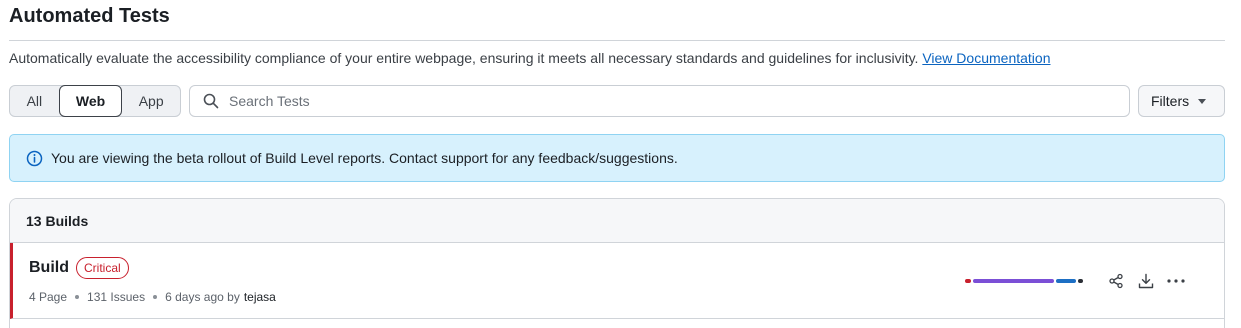  Describe the element at coordinates (1013, 281) in the screenshot. I see `severity-segment-serious` at that location.